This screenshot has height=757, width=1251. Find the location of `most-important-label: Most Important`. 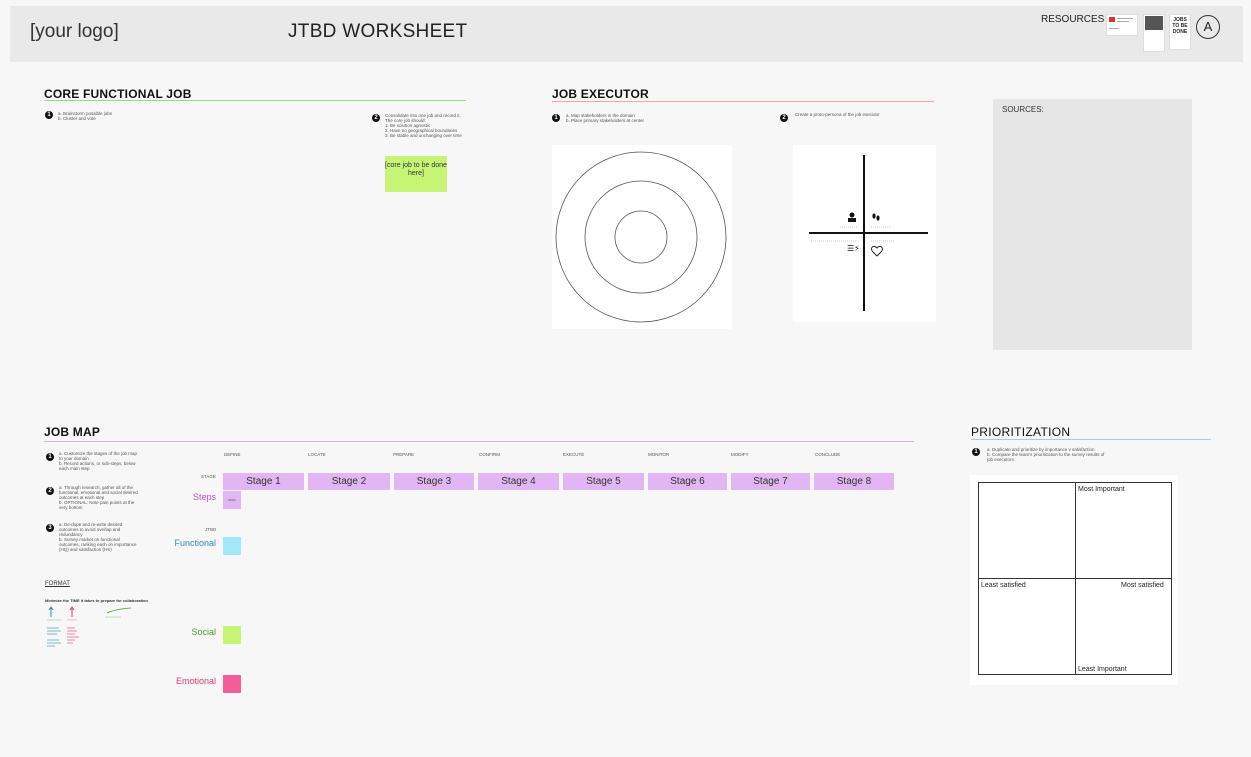

most-important-label: Most Important is located at coordinates (1101, 489).